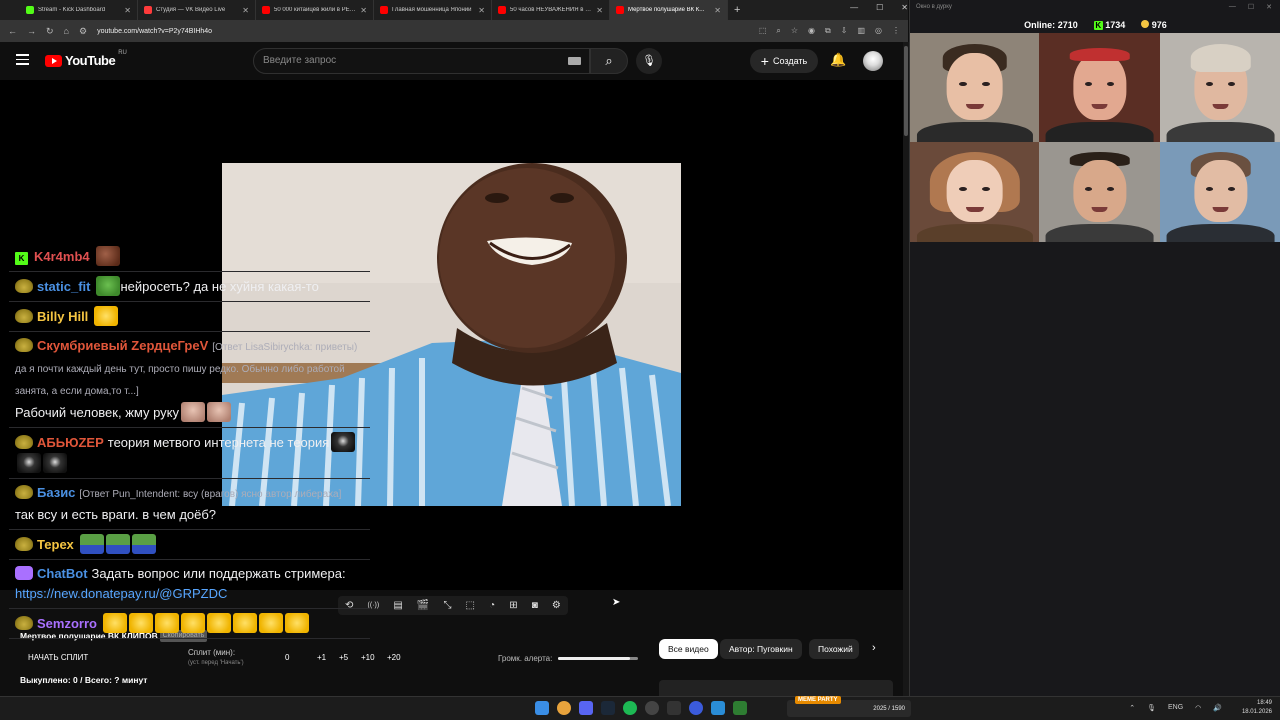  What do you see at coordinates (83, 31) in the screenshot?
I see `site-info-icon: ⚙` at bounding box center [83, 31].